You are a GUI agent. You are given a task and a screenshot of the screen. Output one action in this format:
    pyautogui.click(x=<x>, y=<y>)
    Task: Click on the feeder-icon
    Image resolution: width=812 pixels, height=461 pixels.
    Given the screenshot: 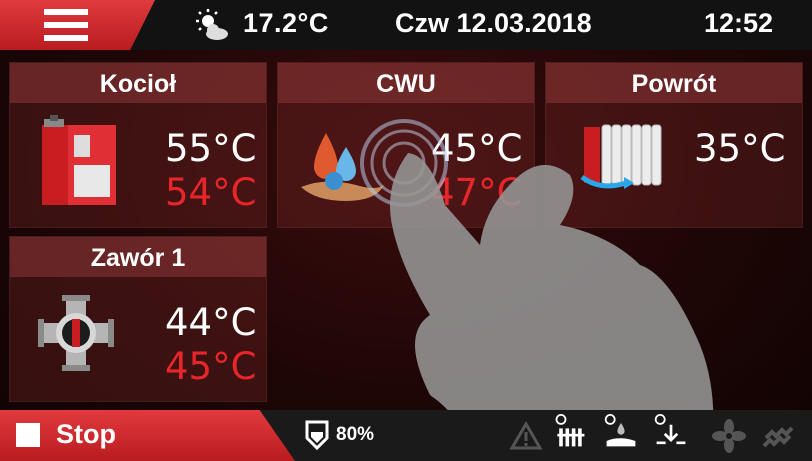 What is the action you would take?
    pyautogui.click(x=670, y=429)
    